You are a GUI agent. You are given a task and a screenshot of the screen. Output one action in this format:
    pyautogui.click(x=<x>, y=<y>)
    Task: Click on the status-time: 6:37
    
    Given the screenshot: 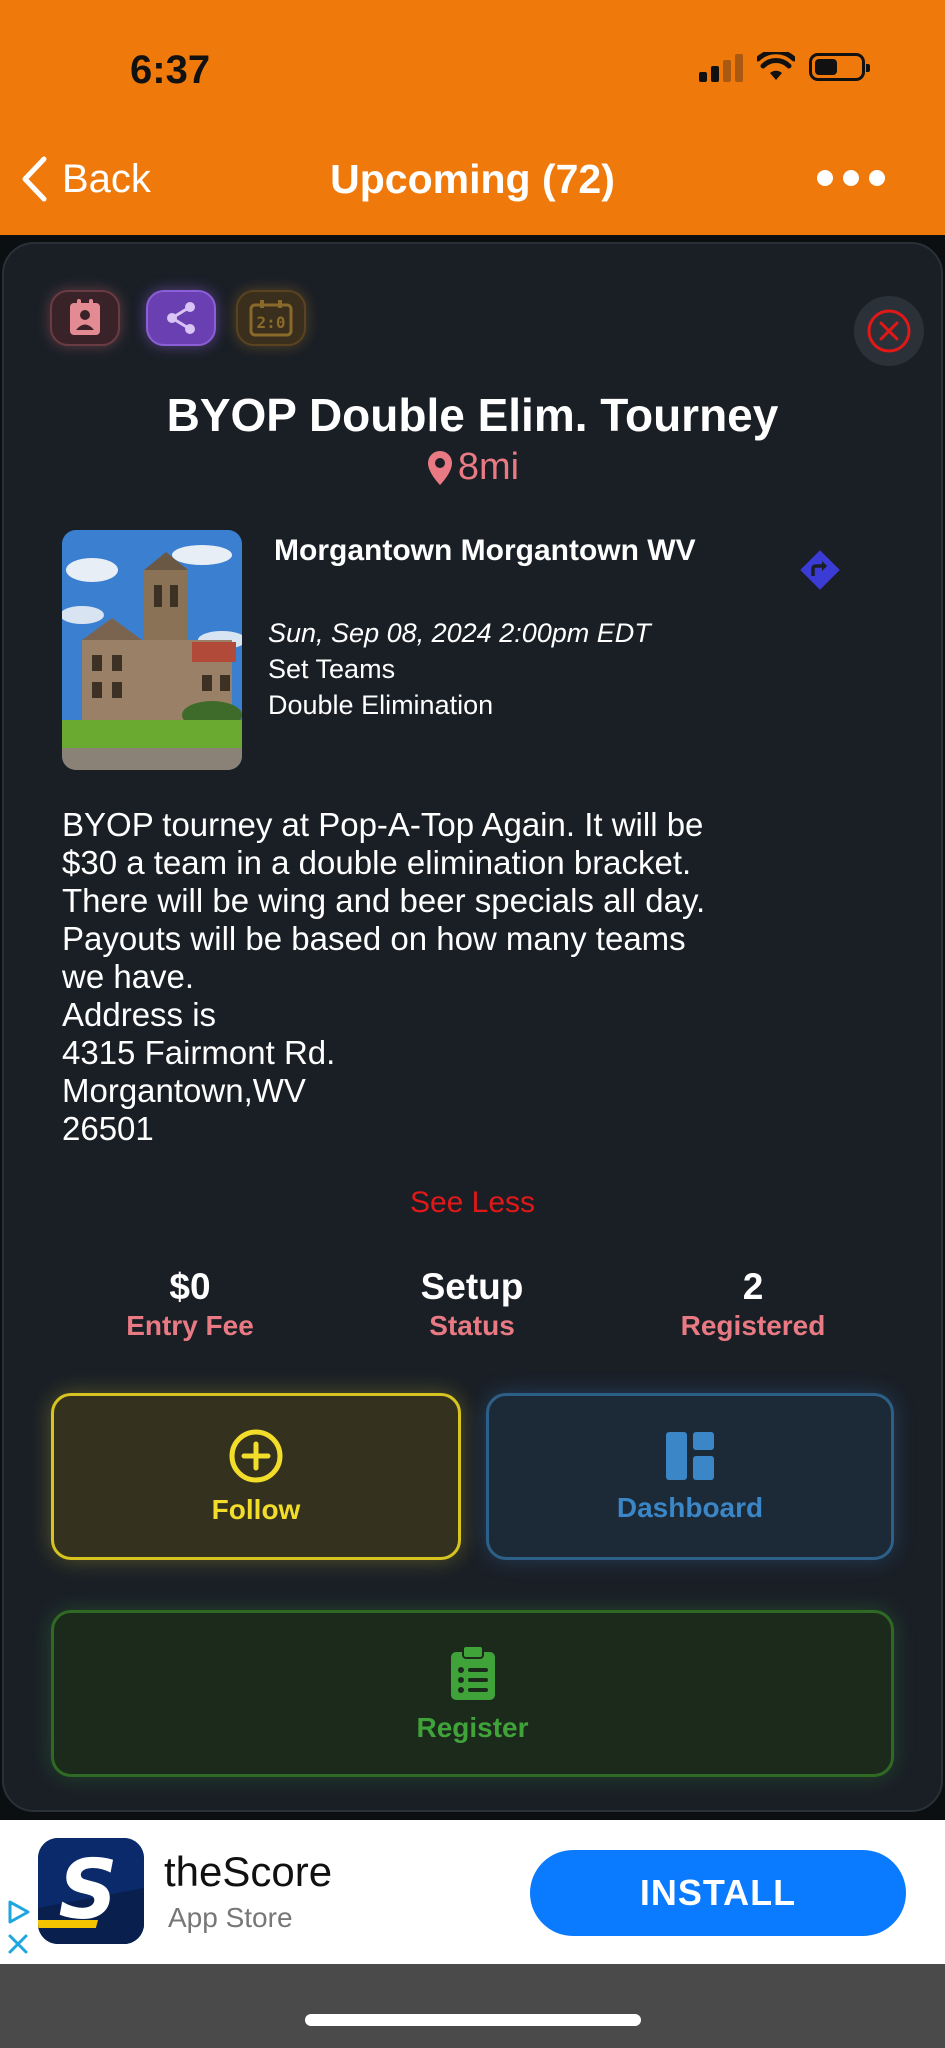 What is the action you would take?
    pyautogui.click(x=170, y=70)
    